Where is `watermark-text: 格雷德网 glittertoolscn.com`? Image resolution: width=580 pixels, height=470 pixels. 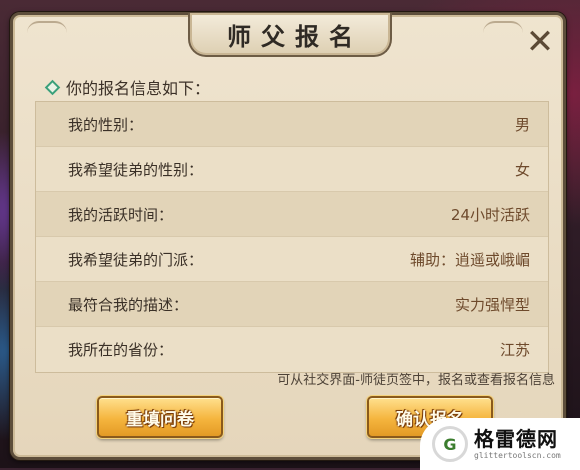 watermark-text: 格雷德网 glittertoolscn.com is located at coordinates (517, 444).